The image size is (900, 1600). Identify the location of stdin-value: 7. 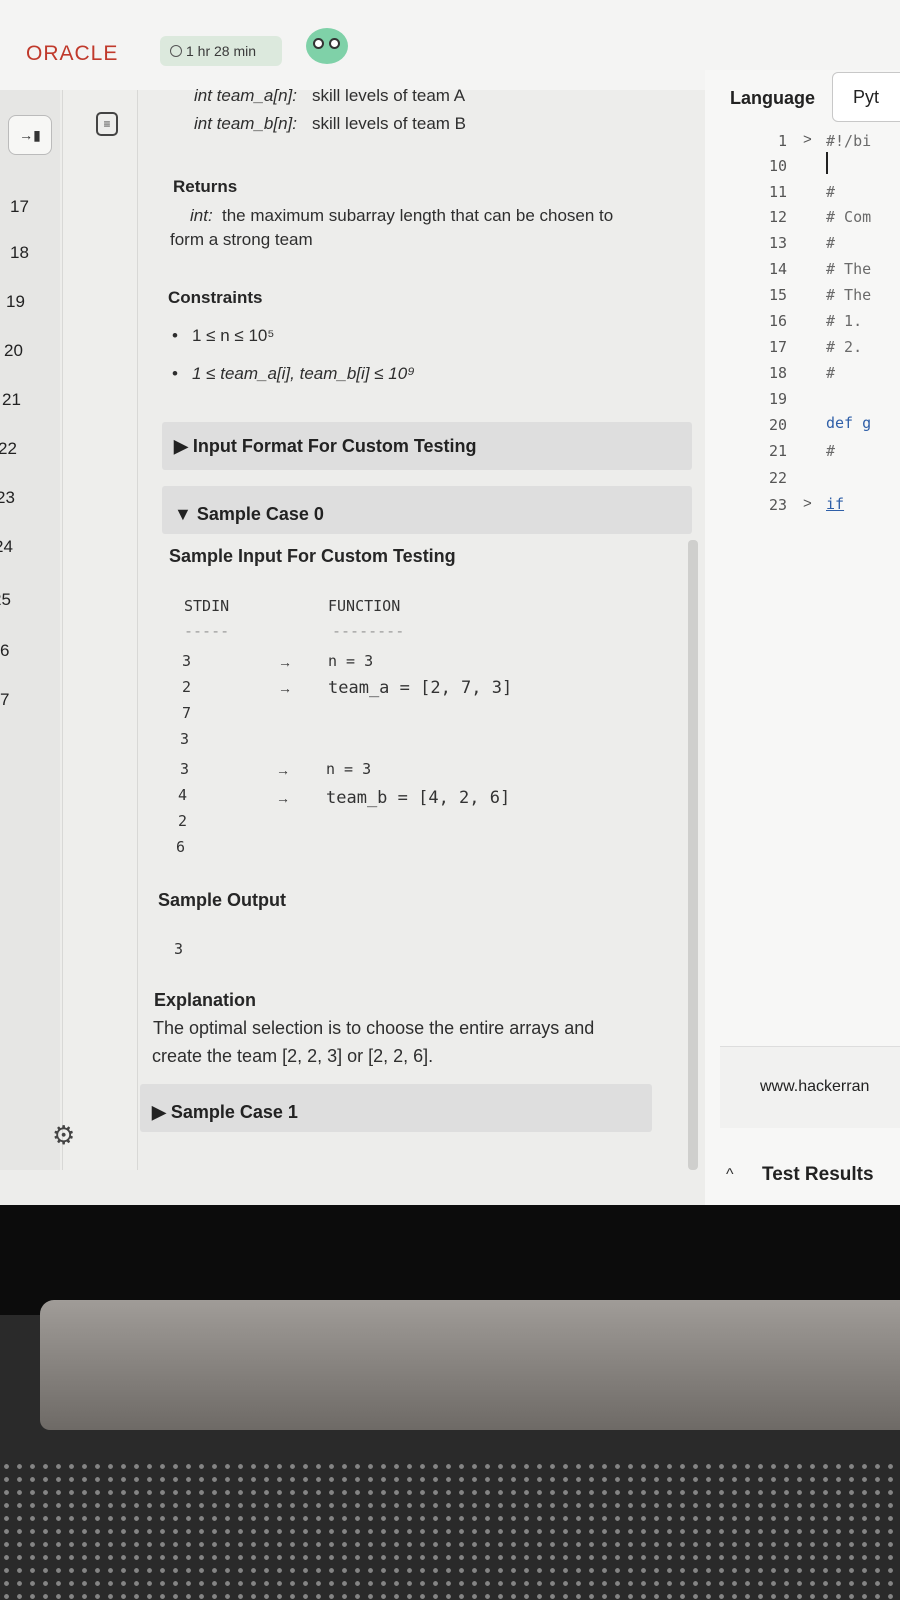
(187, 713).